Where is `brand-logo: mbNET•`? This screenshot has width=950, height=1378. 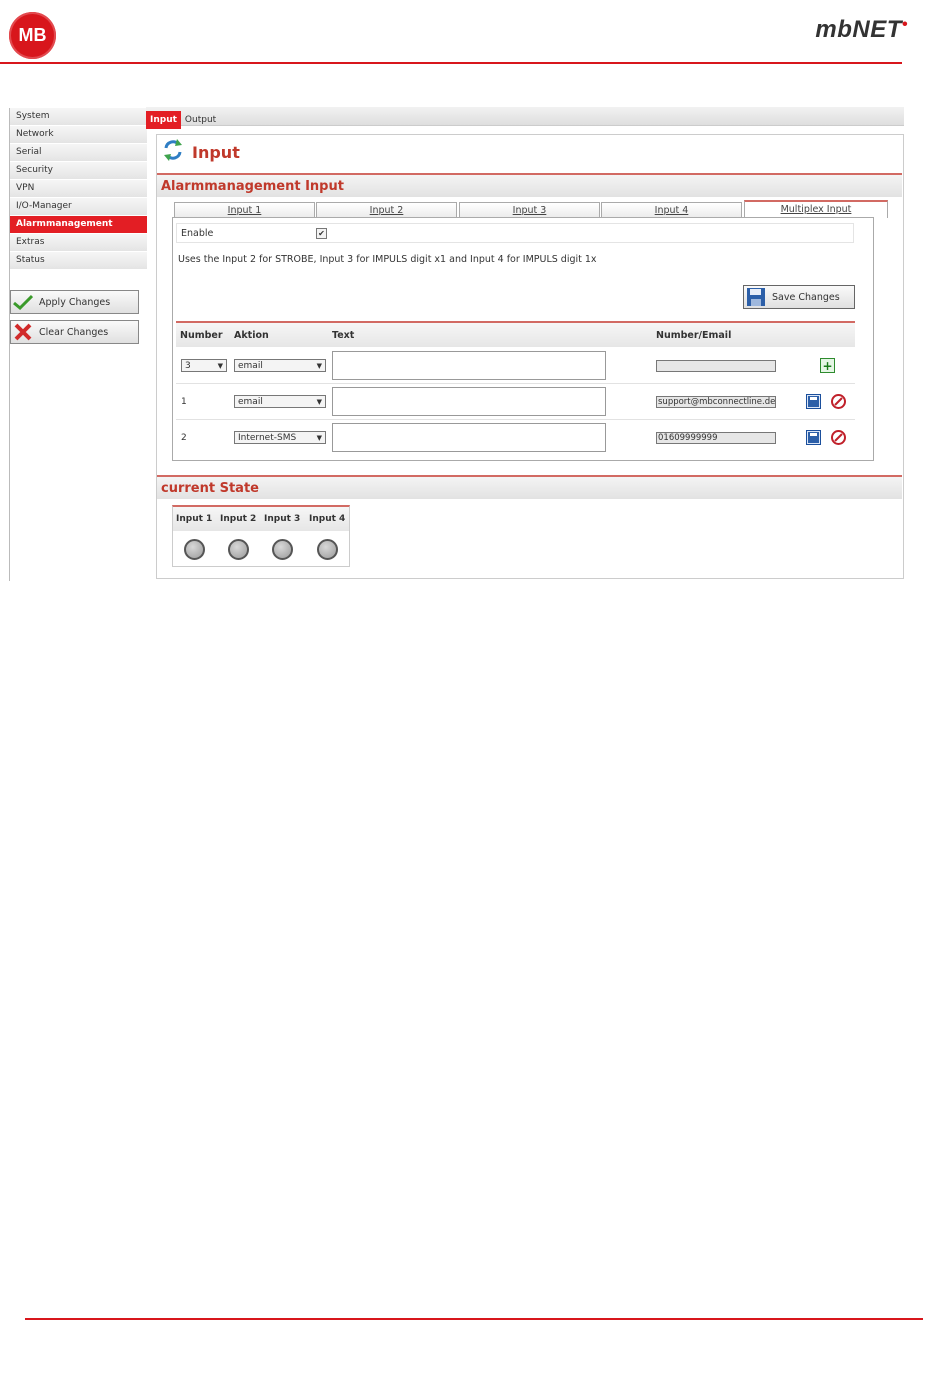 brand-logo: mbNET• is located at coordinates (861, 30).